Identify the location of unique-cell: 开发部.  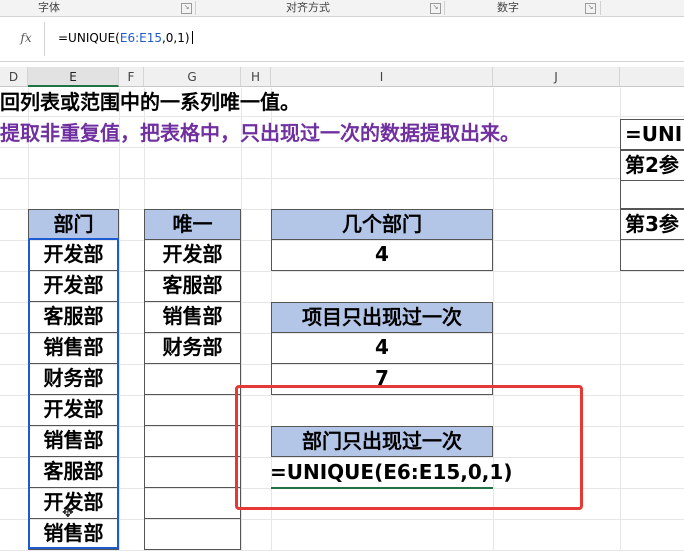
(192, 255).